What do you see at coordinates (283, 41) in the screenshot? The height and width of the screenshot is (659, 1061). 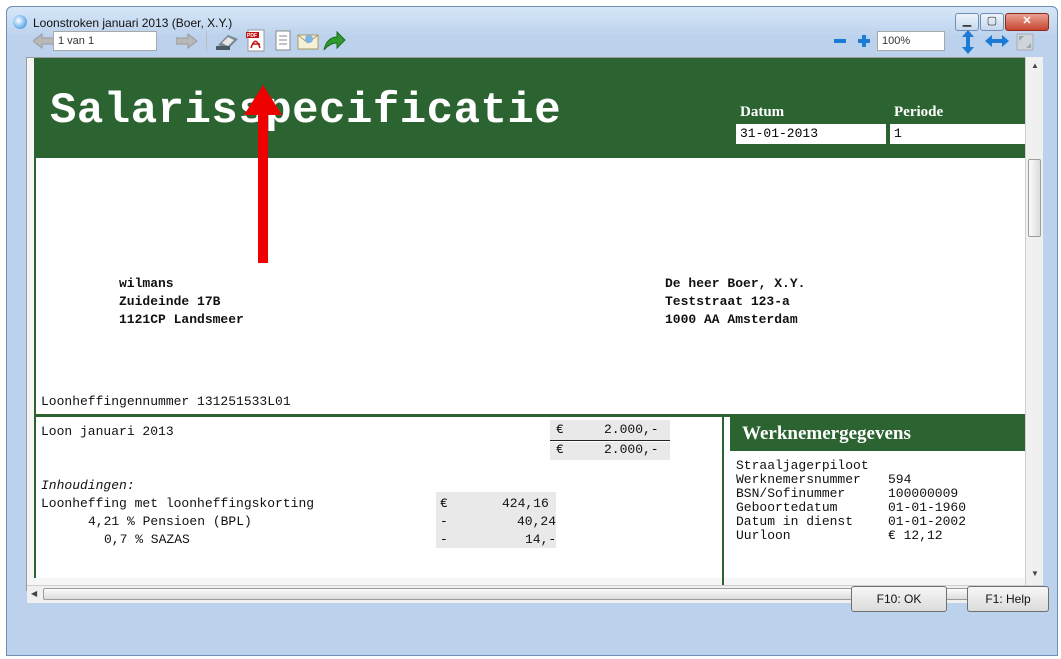 I see `document-icon` at bounding box center [283, 41].